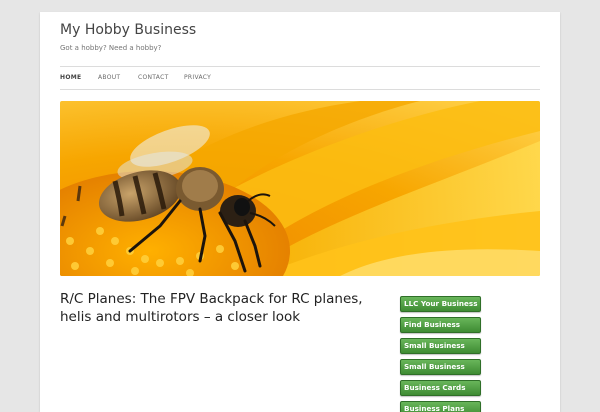 This screenshot has height=412, width=600. Describe the element at coordinates (440, 304) in the screenshot. I see `sidebar-button-llc-your-business: LLC Your Business` at that location.